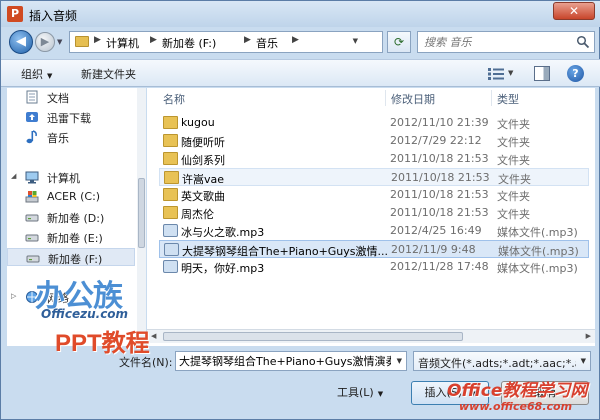 This screenshot has width=600, height=420. Describe the element at coordinates (189, 43) in the screenshot. I see `breadcrumb-drive-f: 新加卷 (F:)` at that location.